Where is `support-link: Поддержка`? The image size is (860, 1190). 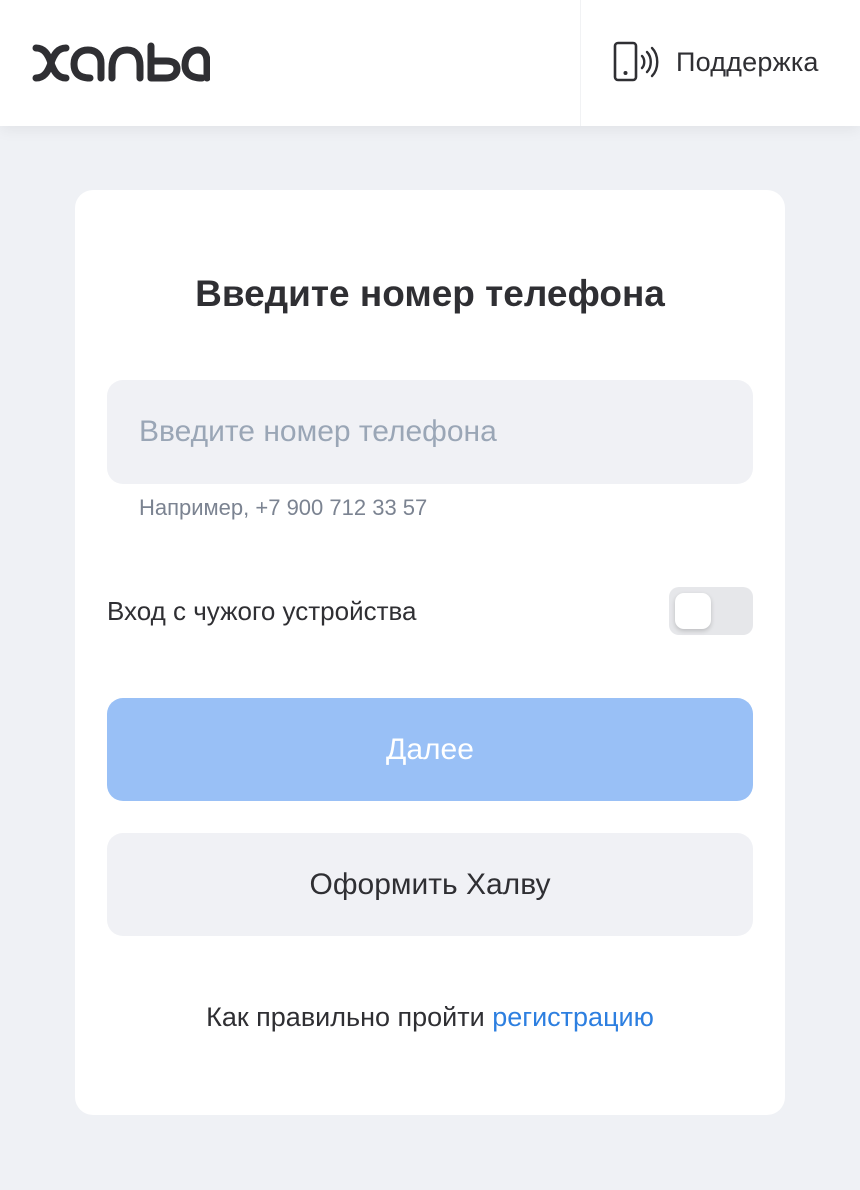 support-link: Поддержка is located at coordinates (715, 62).